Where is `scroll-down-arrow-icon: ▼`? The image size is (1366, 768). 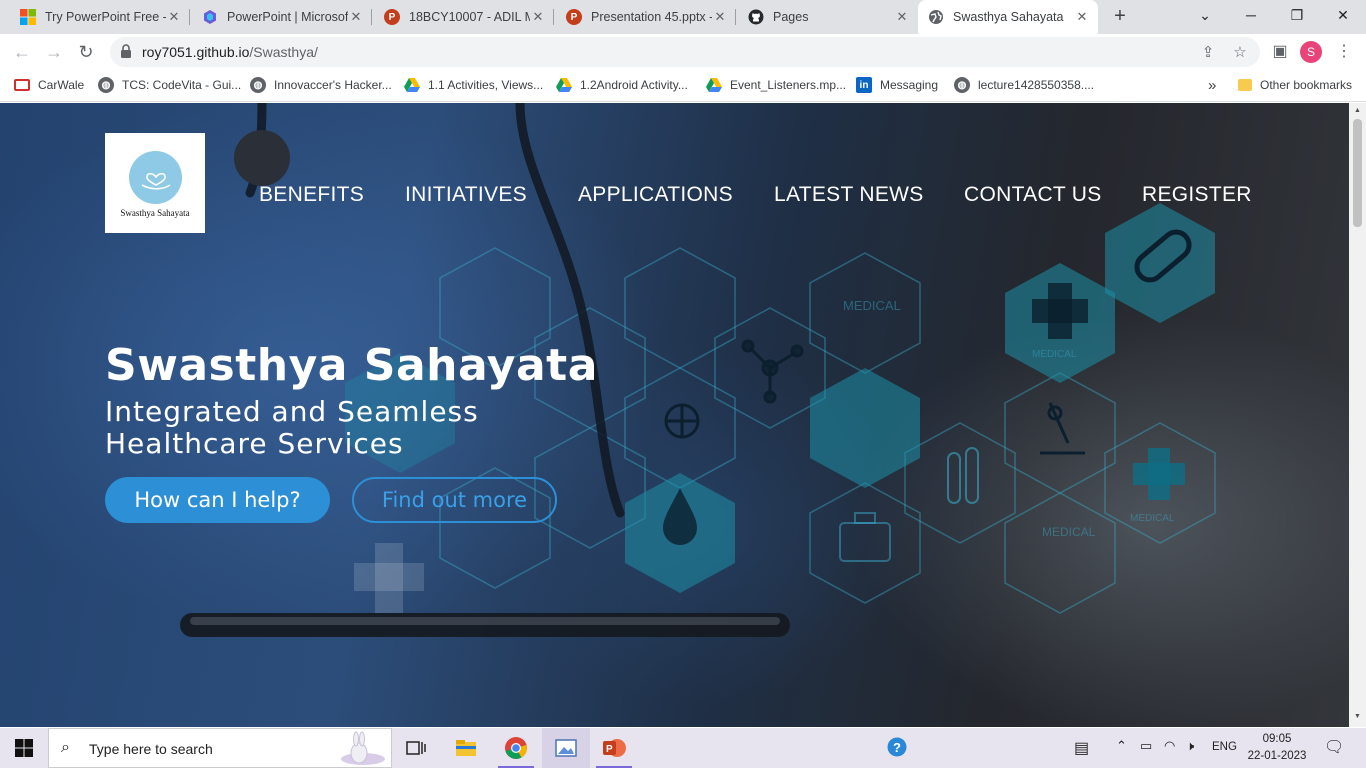
scroll-down-arrow-icon: ▼ is located at coordinates (1357, 716).